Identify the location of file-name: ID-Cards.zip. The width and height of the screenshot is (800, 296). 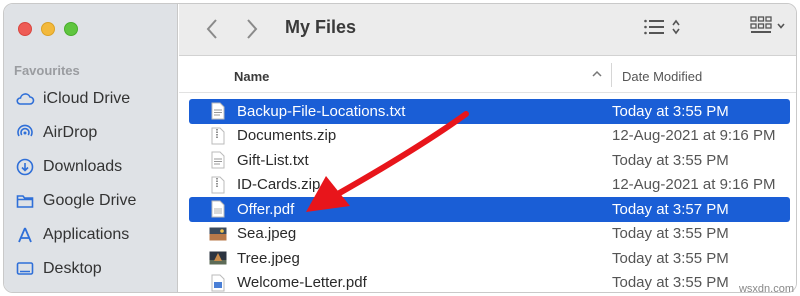
(279, 185).